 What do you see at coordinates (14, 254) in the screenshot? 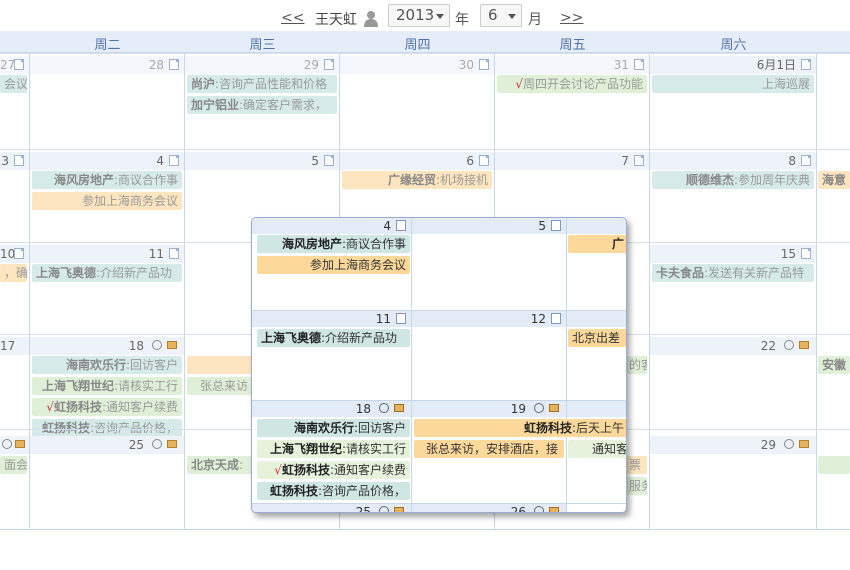
I see `day-number: 10` at bounding box center [14, 254].